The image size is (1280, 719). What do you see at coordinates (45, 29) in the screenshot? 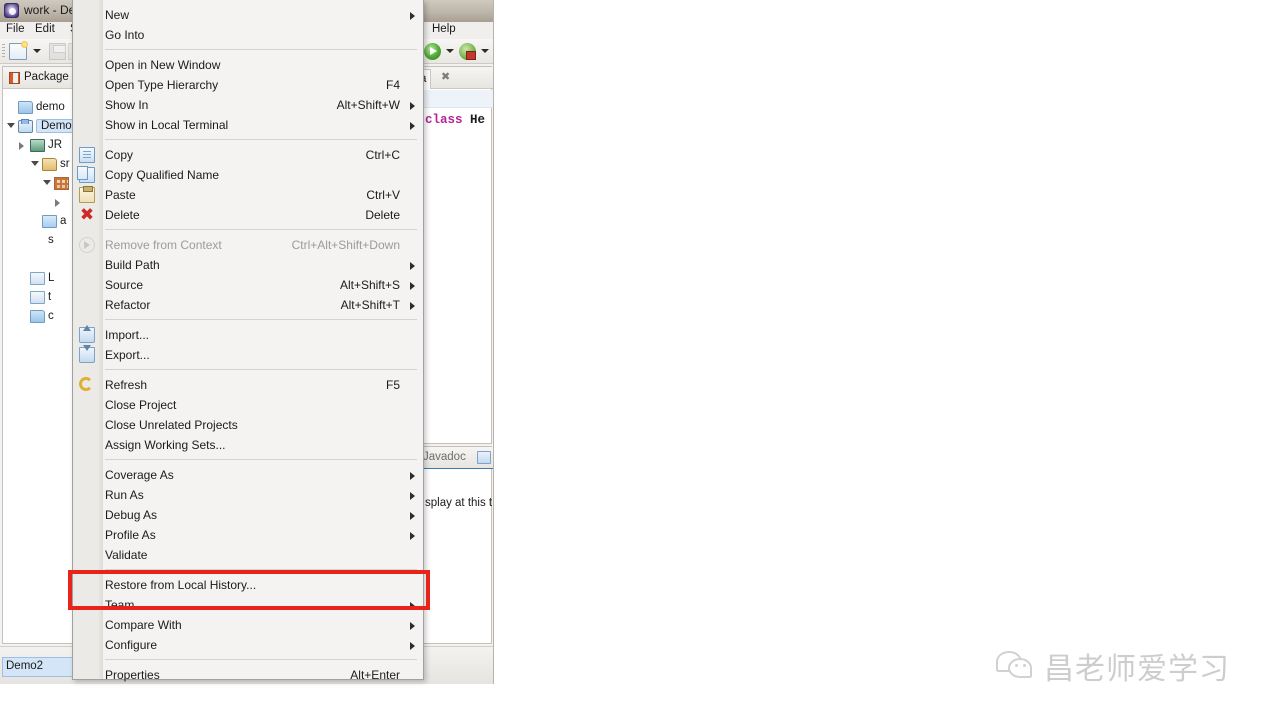
I see `menubar-item-edit: Edit` at bounding box center [45, 29].